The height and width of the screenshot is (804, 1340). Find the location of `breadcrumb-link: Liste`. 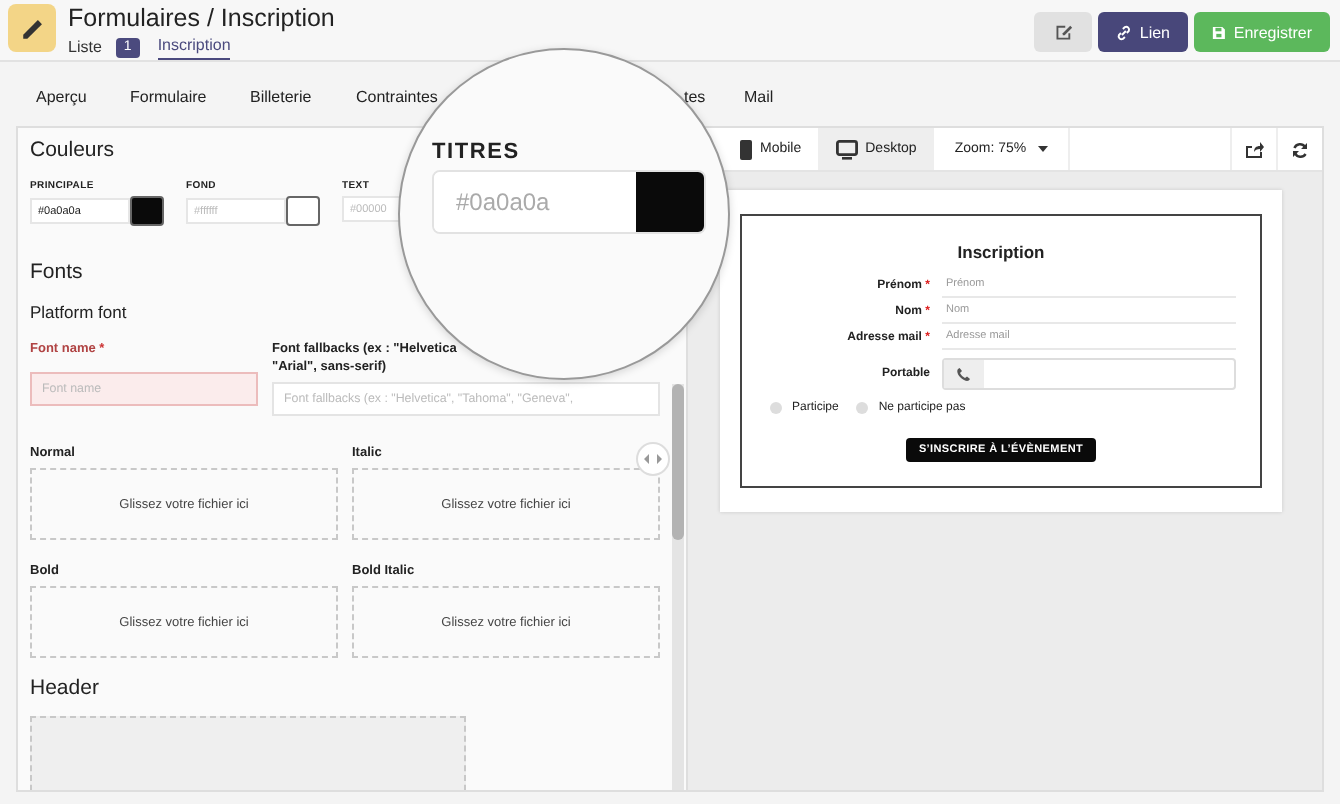

breadcrumb-link: Liste is located at coordinates (85, 48).